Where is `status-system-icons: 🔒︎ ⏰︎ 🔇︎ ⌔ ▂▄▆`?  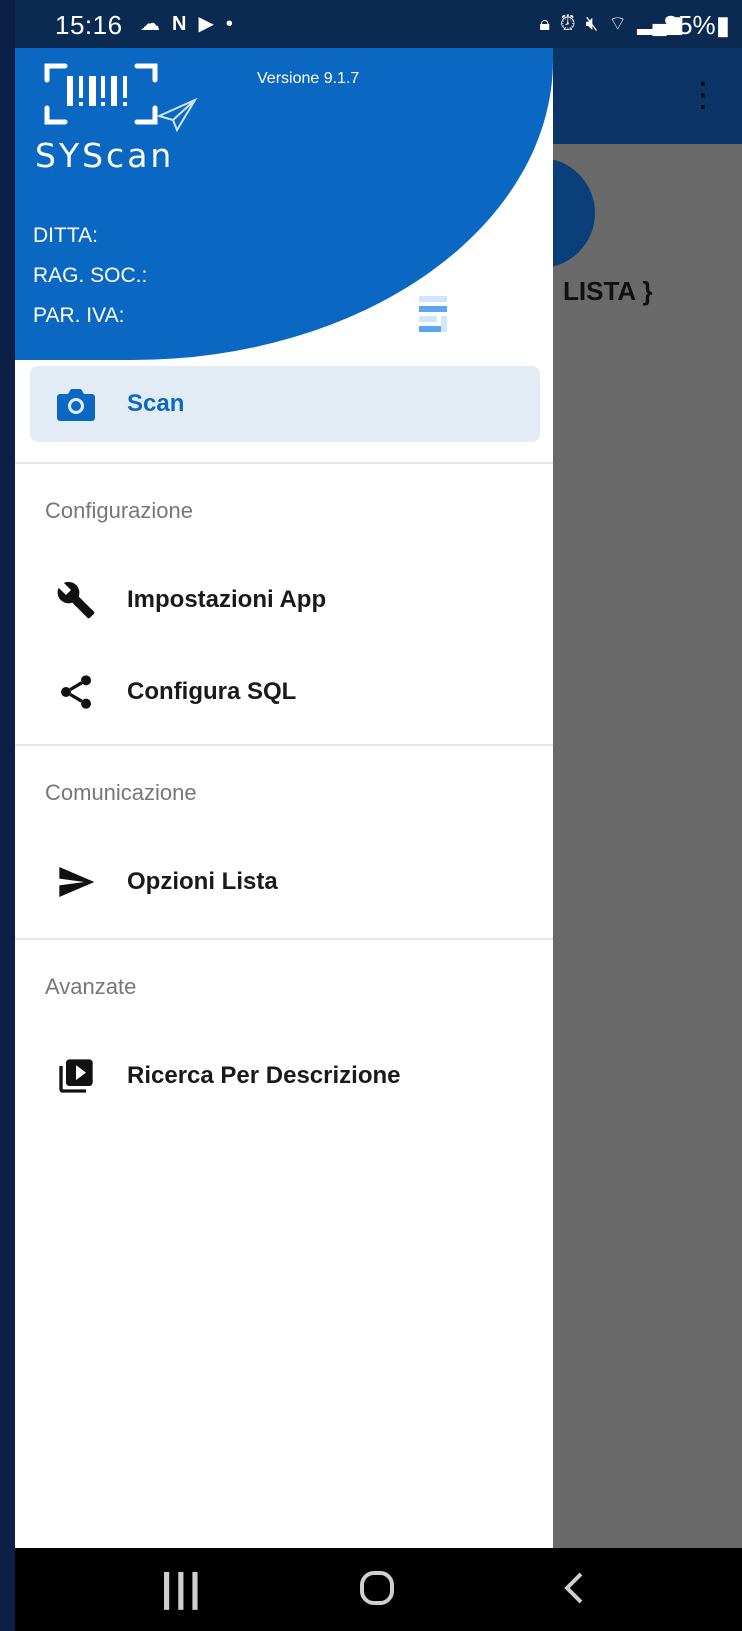 status-system-icons: 🔒︎ ⏰︎ 🔇︎ ⌔ ▂▄▆ is located at coordinates (610, 24).